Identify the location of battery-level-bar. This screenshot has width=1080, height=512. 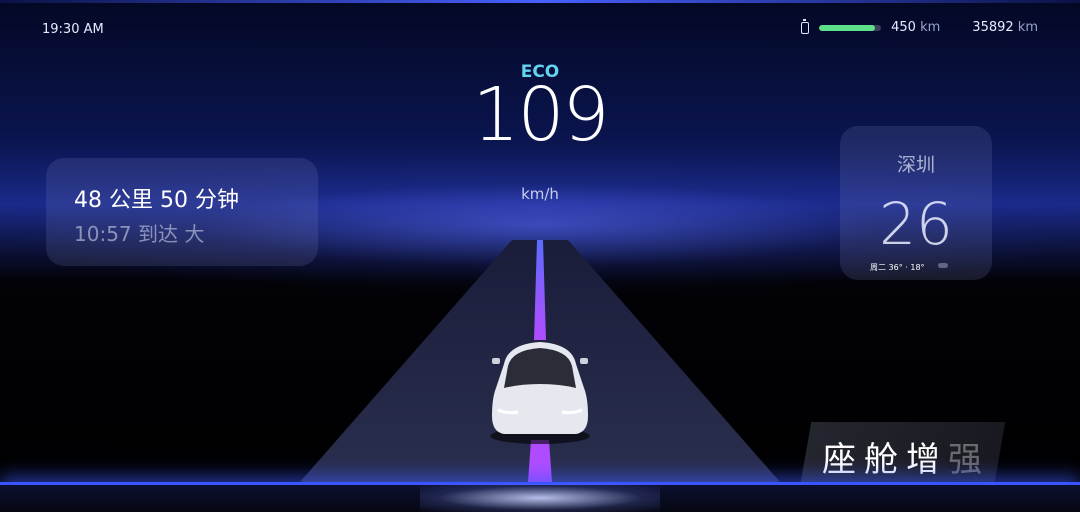
(850, 27).